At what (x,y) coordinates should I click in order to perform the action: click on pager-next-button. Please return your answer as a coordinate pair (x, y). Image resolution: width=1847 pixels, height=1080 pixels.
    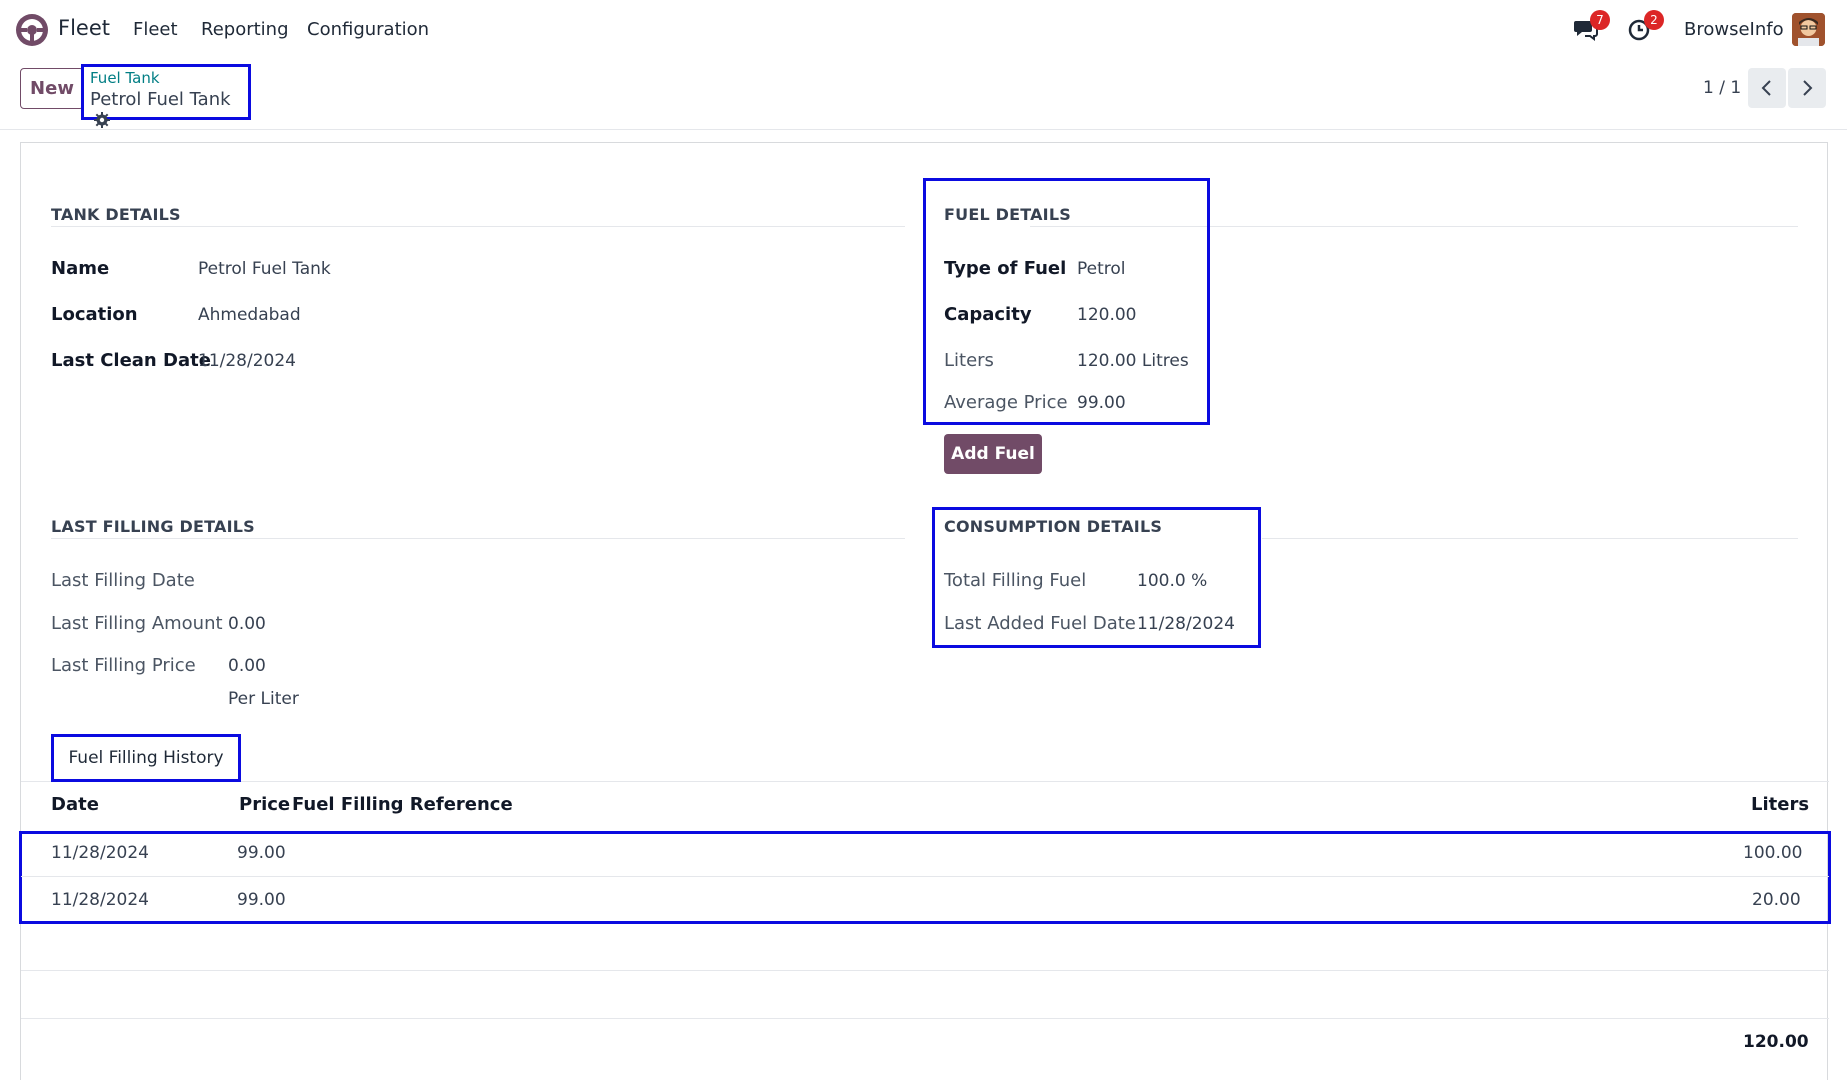
    Looking at the image, I should click on (1807, 88).